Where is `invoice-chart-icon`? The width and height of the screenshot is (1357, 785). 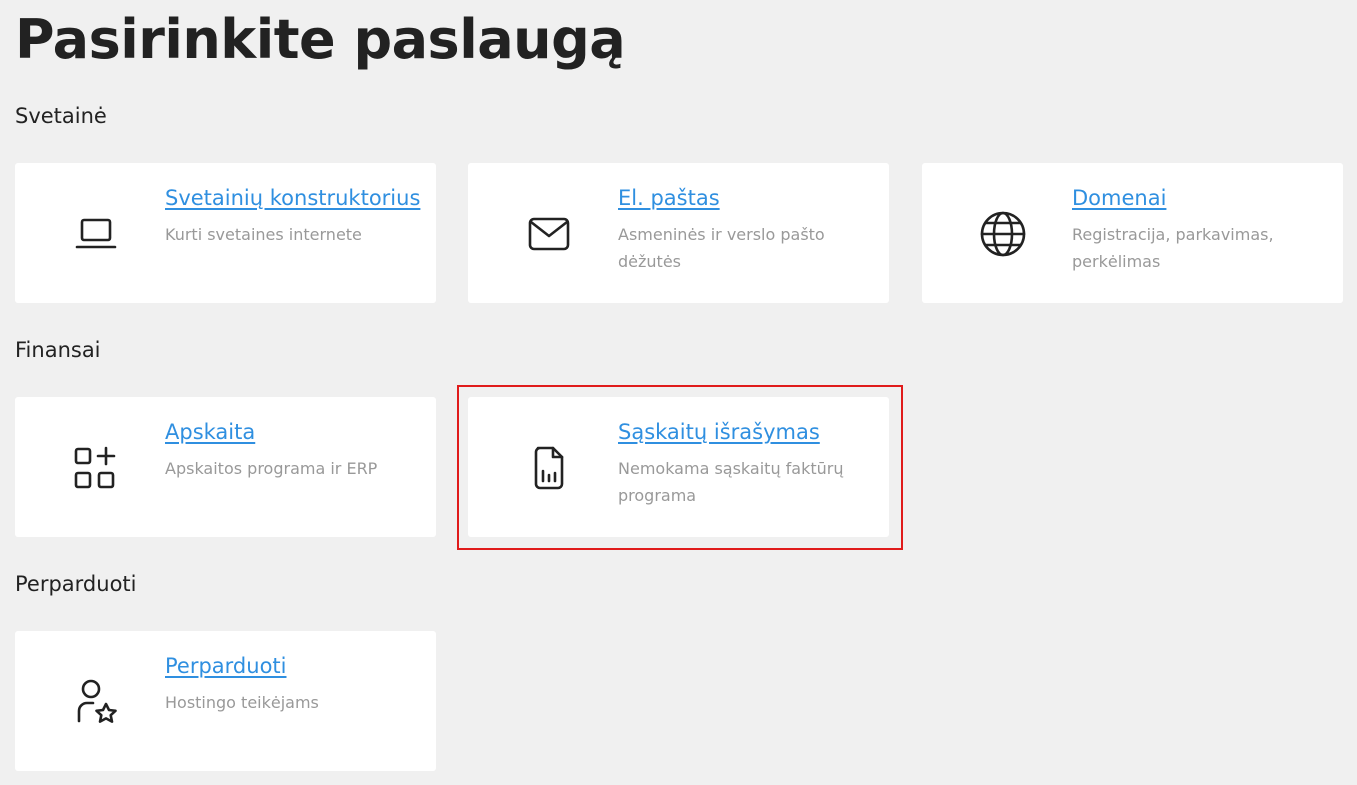
invoice-chart-icon is located at coordinates (549, 468).